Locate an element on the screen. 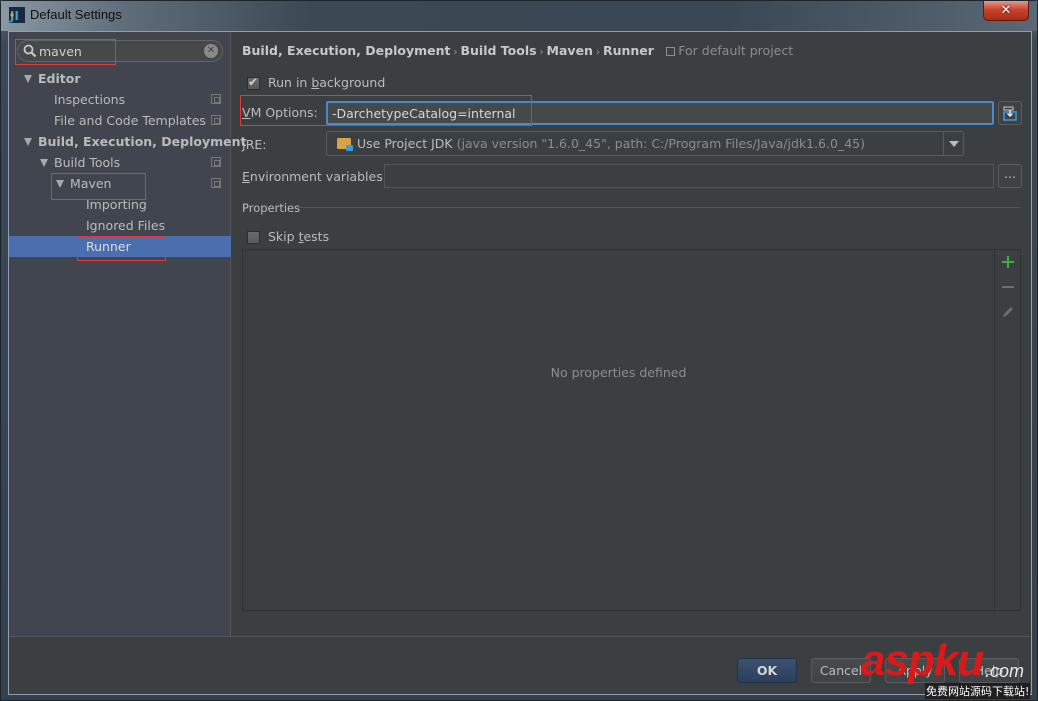 This screenshot has width=1038, height=701. search-input is located at coordinates (119, 51).